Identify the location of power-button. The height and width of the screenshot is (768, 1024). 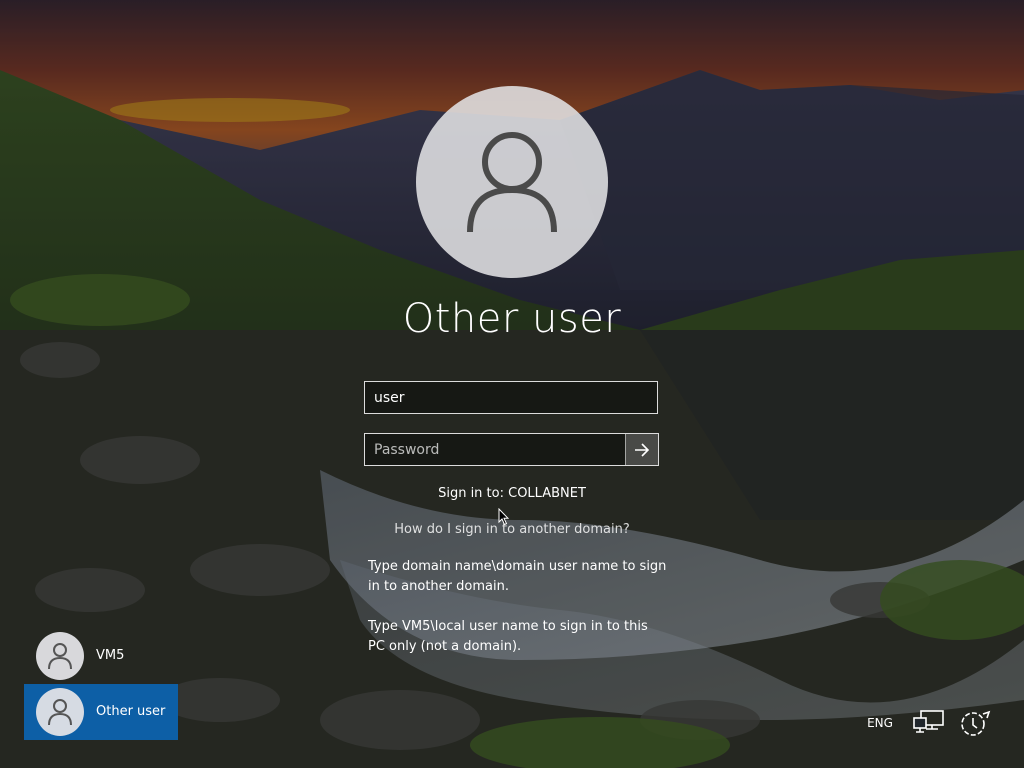
(975, 723).